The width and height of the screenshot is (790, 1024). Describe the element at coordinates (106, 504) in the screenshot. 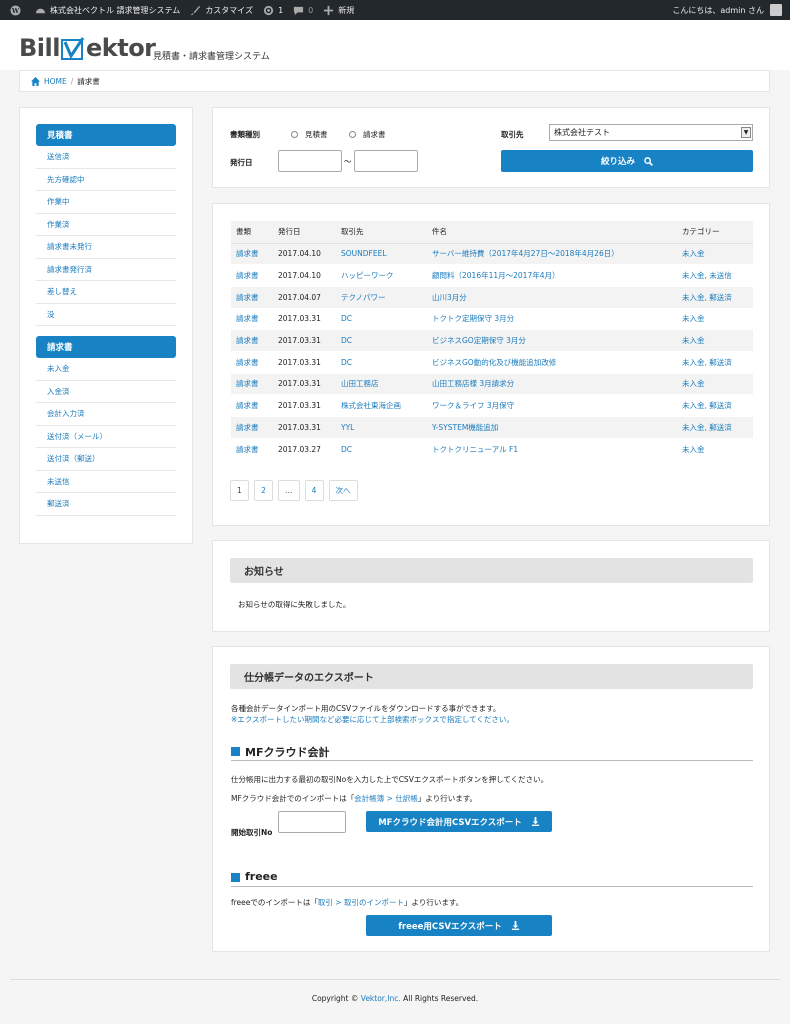

I see `sidebar-item: 郵送済` at that location.